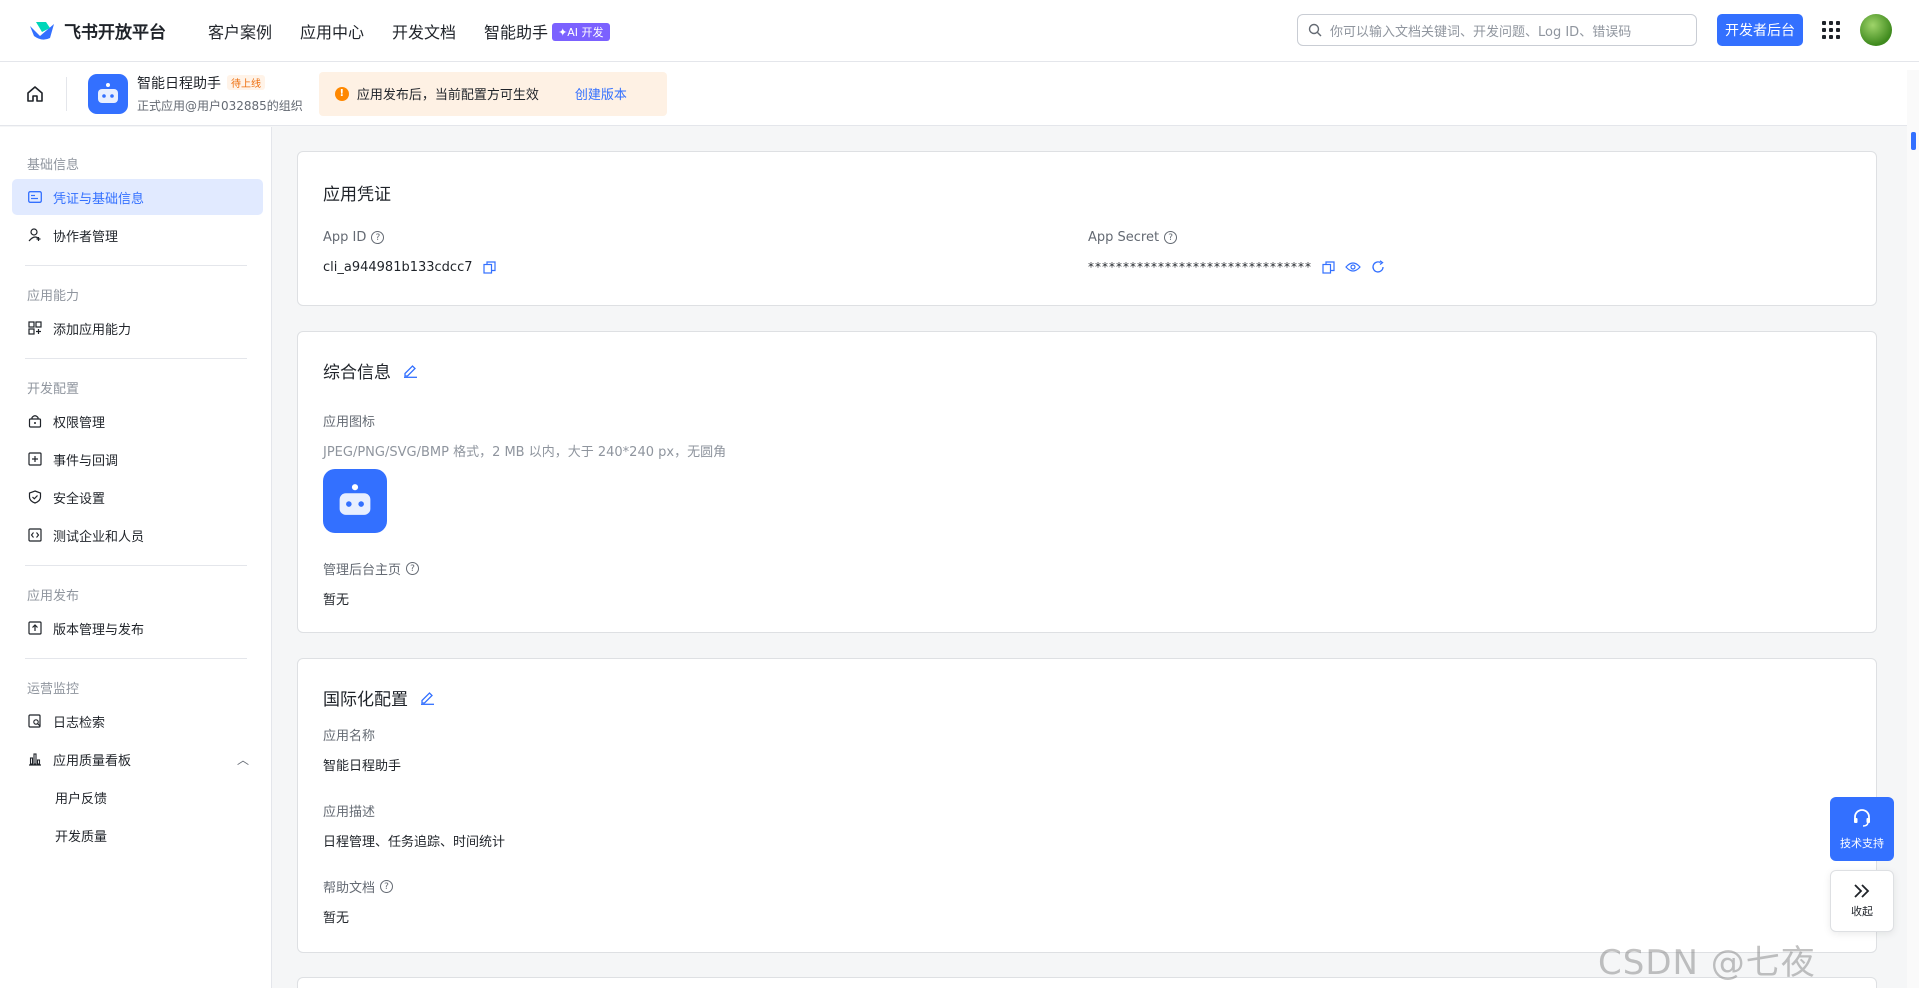 The image size is (1919, 988). I want to click on app-org: 正式应用@用户032885的组织, so click(220, 106).